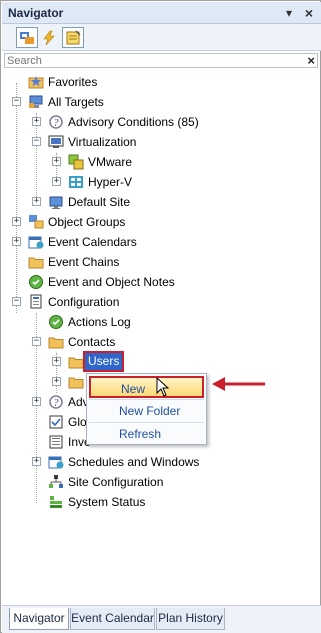 The width and height of the screenshot is (321, 633). What do you see at coordinates (36, 222) in the screenshot?
I see `object-groups-icon` at bounding box center [36, 222].